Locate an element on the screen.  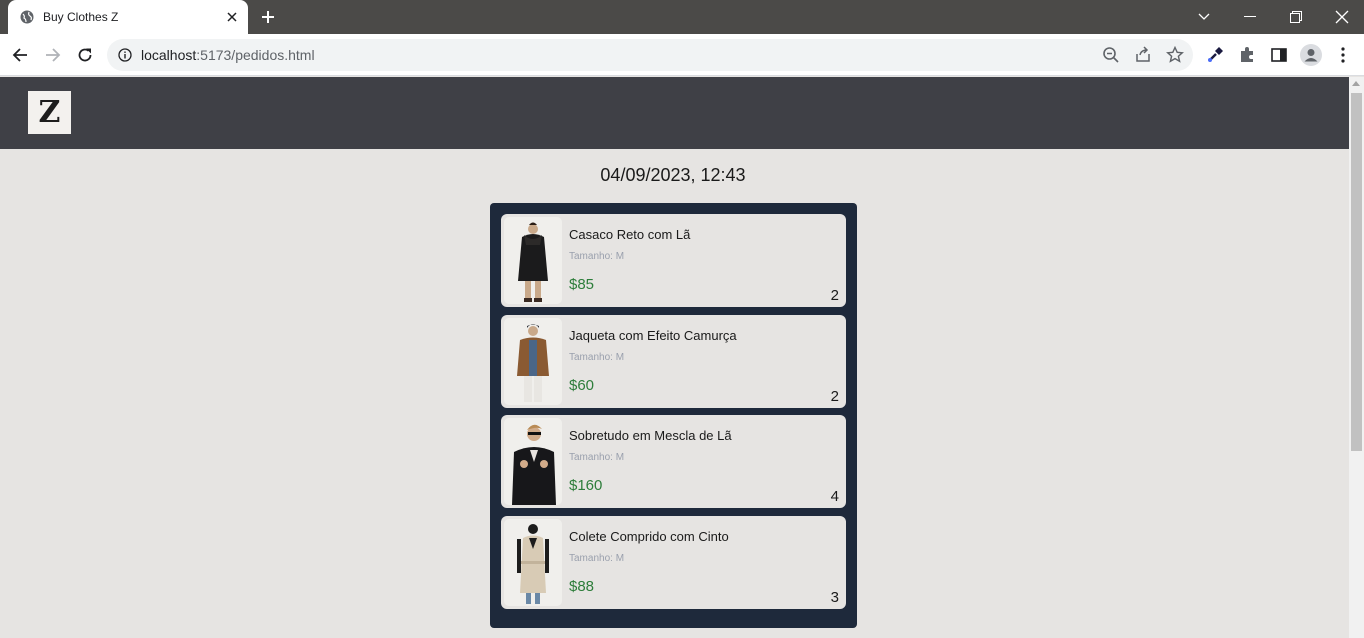
item-price: $85 is located at coordinates (582, 284).